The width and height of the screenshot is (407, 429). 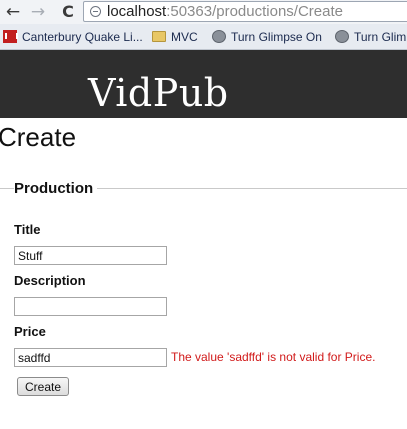 What do you see at coordinates (90, 255) in the screenshot?
I see `title-input` at bounding box center [90, 255].